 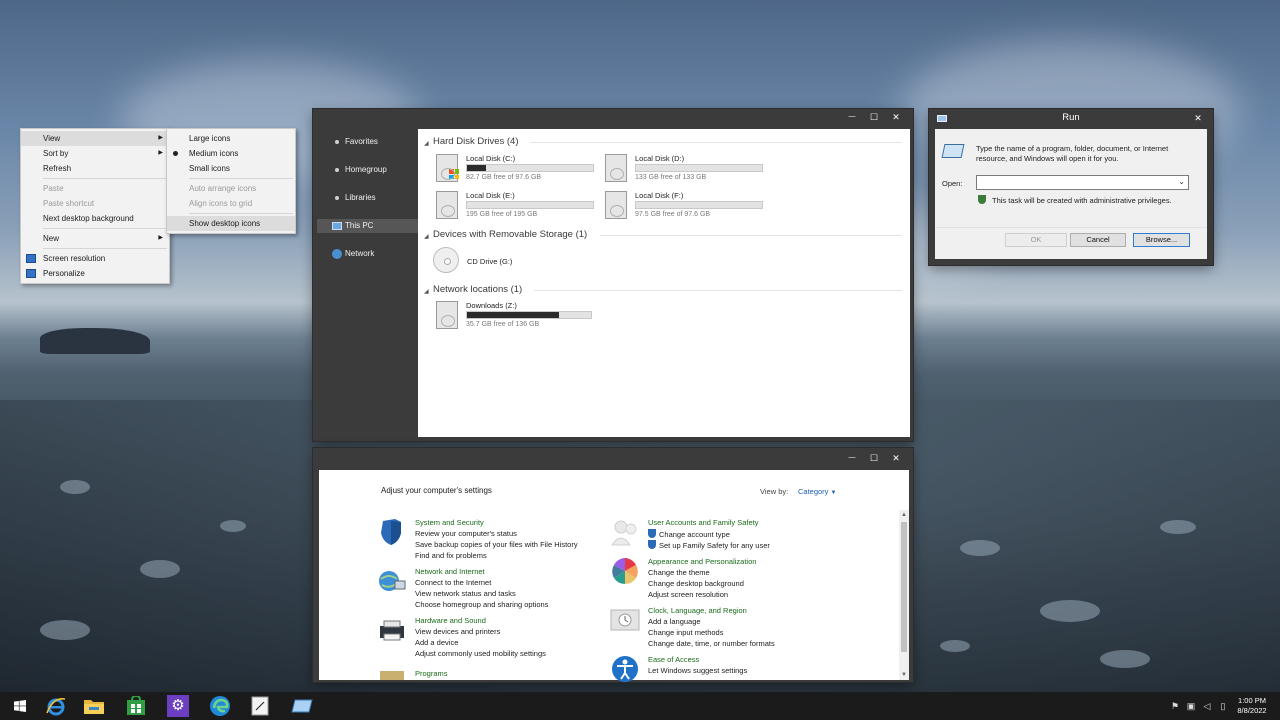 I want to click on volume-icon: ◁, so click(x=1207, y=706).